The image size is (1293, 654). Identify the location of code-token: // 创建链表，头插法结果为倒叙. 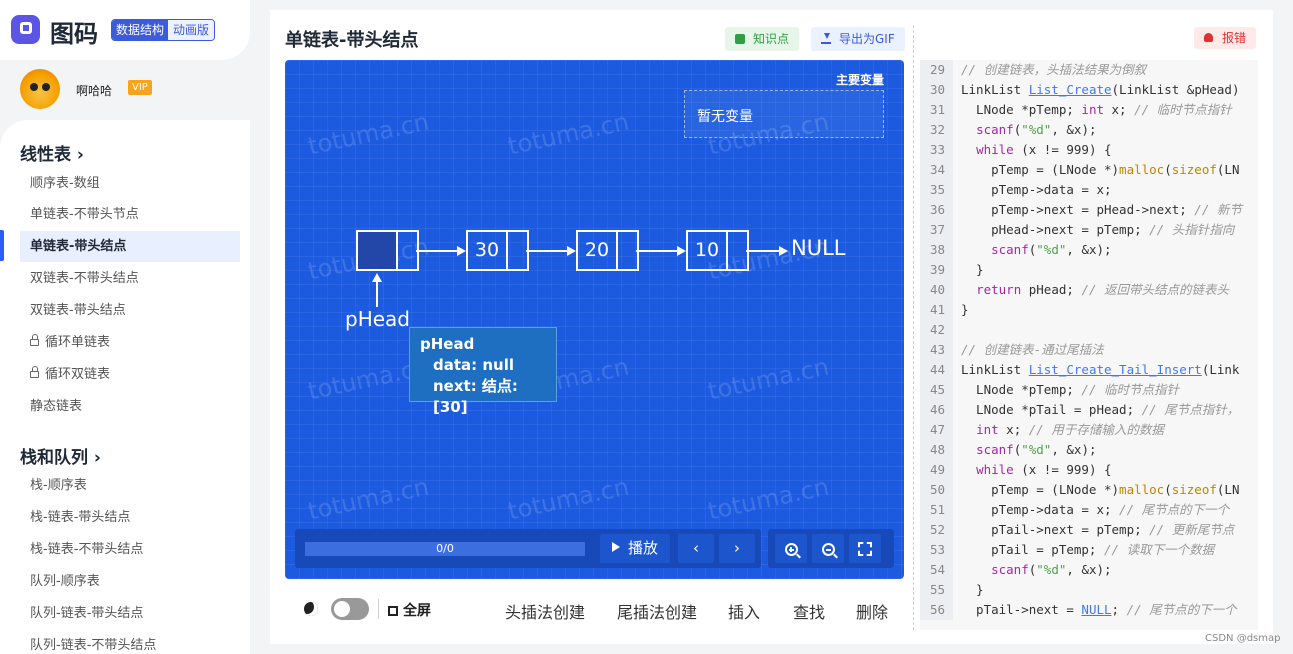
(1054, 69).